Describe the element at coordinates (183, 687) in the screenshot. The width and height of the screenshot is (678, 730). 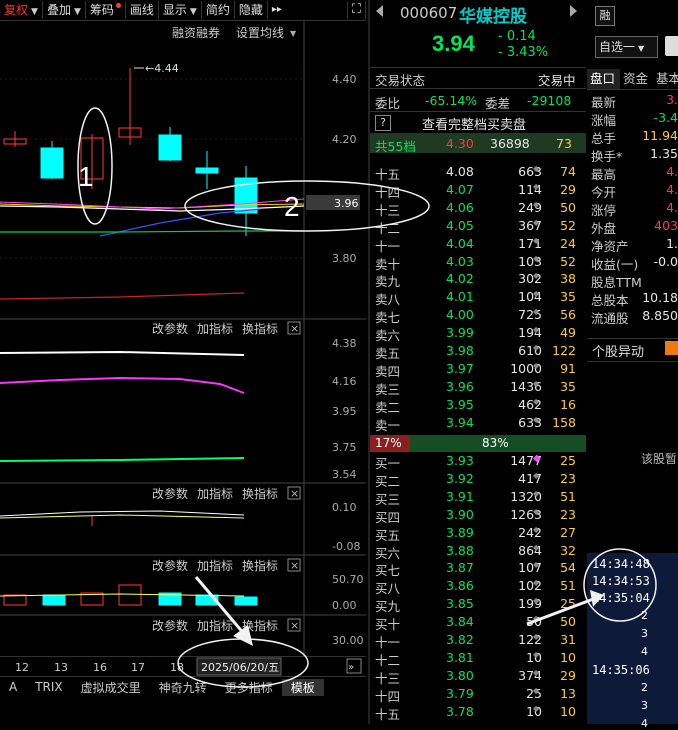
I see `indicator-tab-3: 神奇九转` at that location.